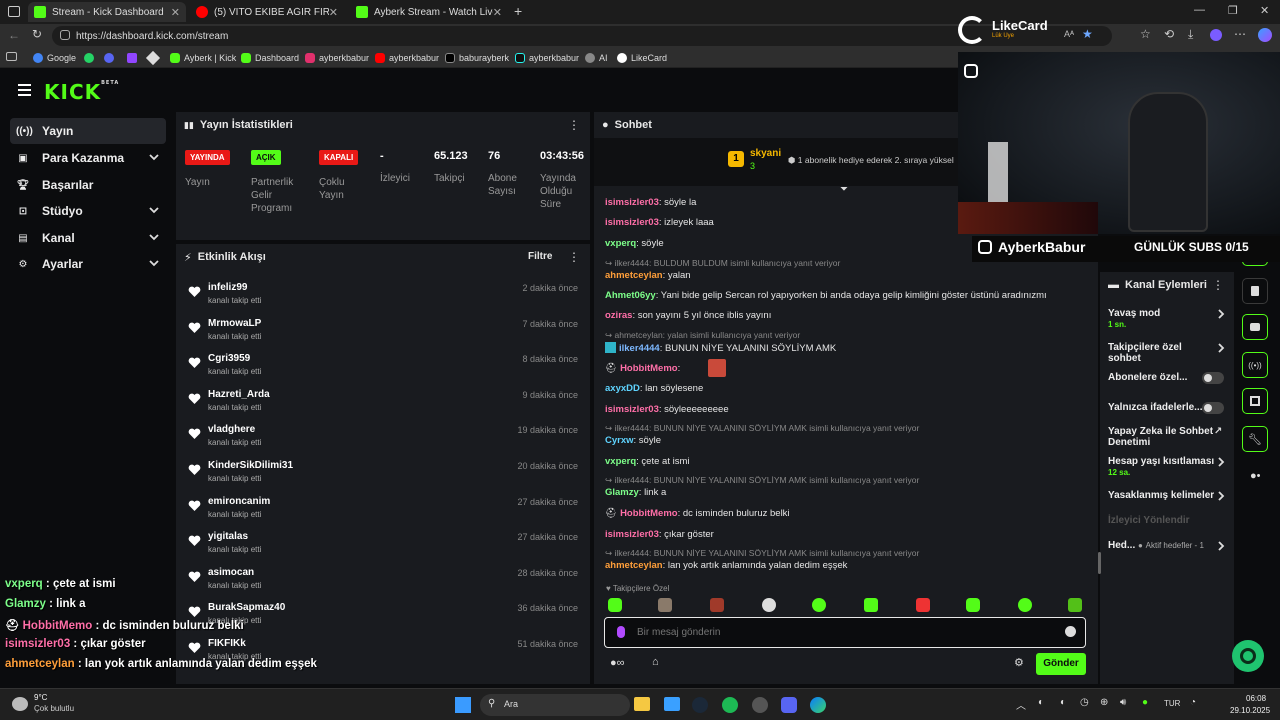 This screenshot has height=720, width=1280. Describe the element at coordinates (81, 92) in the screenshot. I see `kick-logo: KICKBETA` at that location.